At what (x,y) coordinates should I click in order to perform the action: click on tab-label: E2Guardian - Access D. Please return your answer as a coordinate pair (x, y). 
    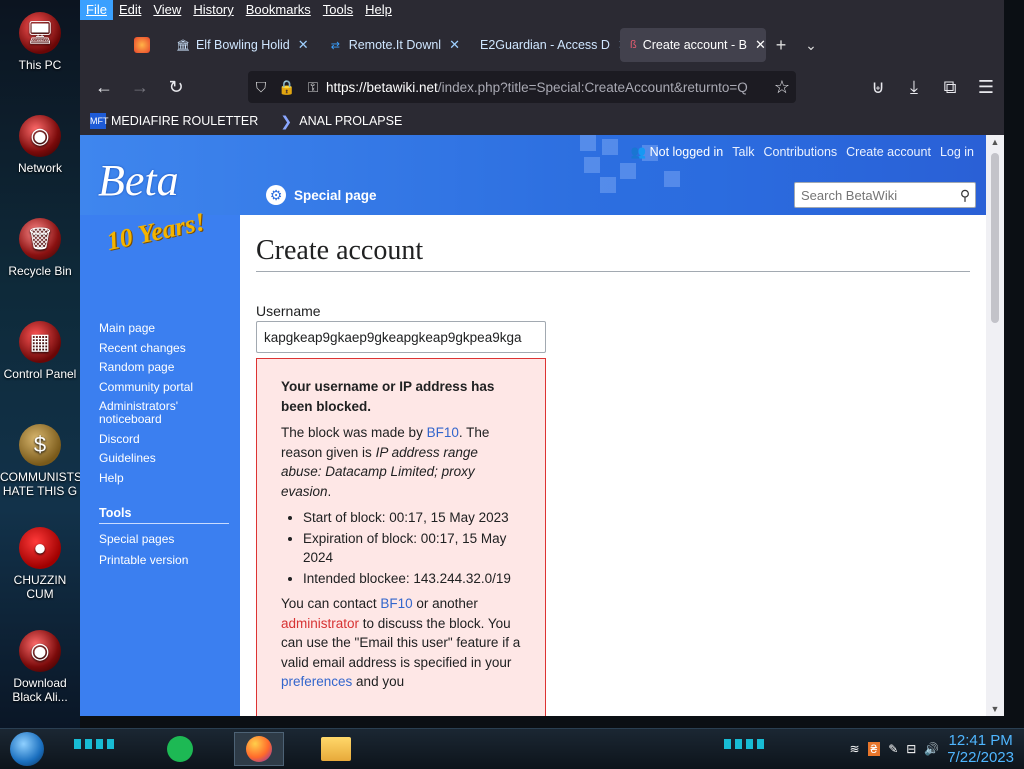
    Looking at the image, I should click on (545, 45).